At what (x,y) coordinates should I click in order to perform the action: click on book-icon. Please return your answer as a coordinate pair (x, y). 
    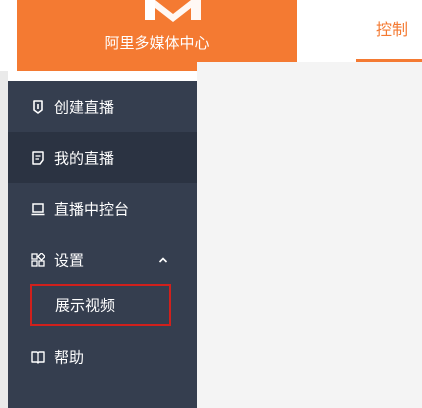
    Looking at the image, I should click on (38, 357).